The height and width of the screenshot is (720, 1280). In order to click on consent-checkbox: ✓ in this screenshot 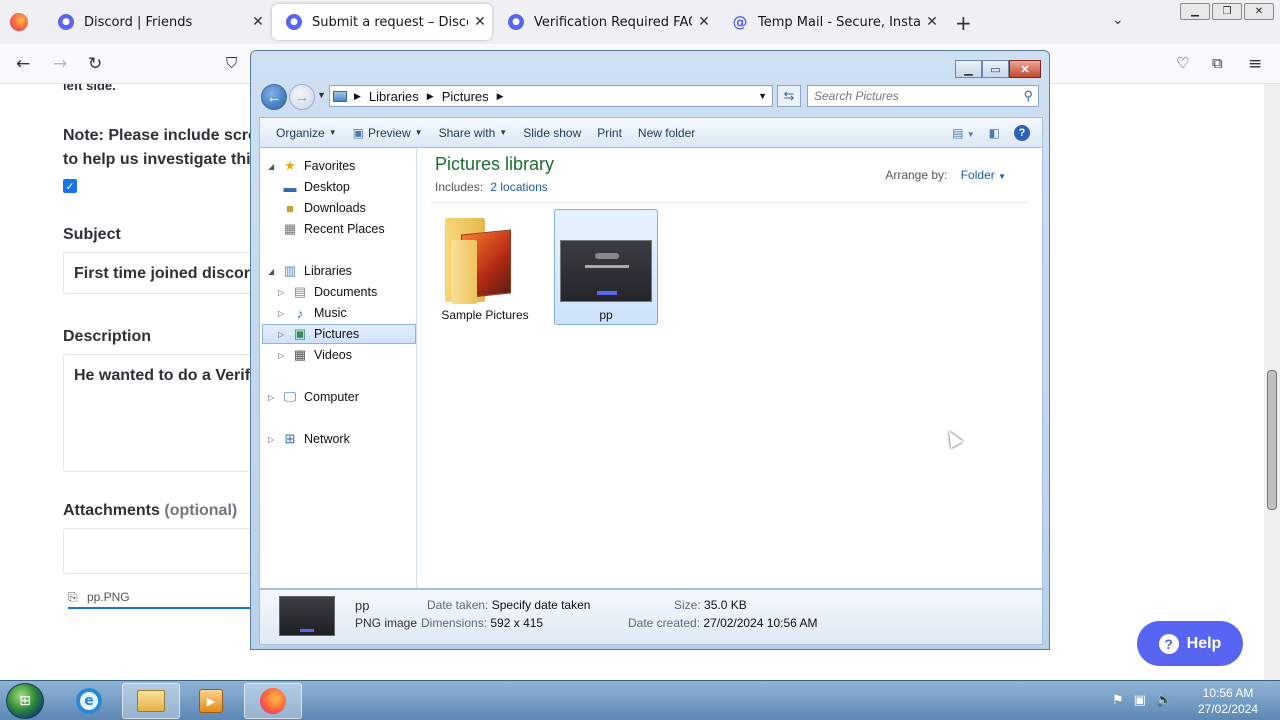, I will do `click(70, 186)`.